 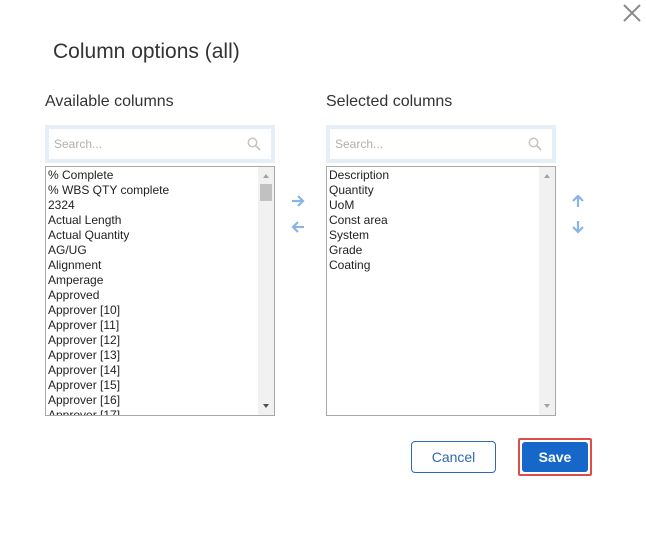 What do you see at coordinates (109, 101) in the screenshot?
I see `available-columns-label: Available columns` at bounding box center [109, 101].